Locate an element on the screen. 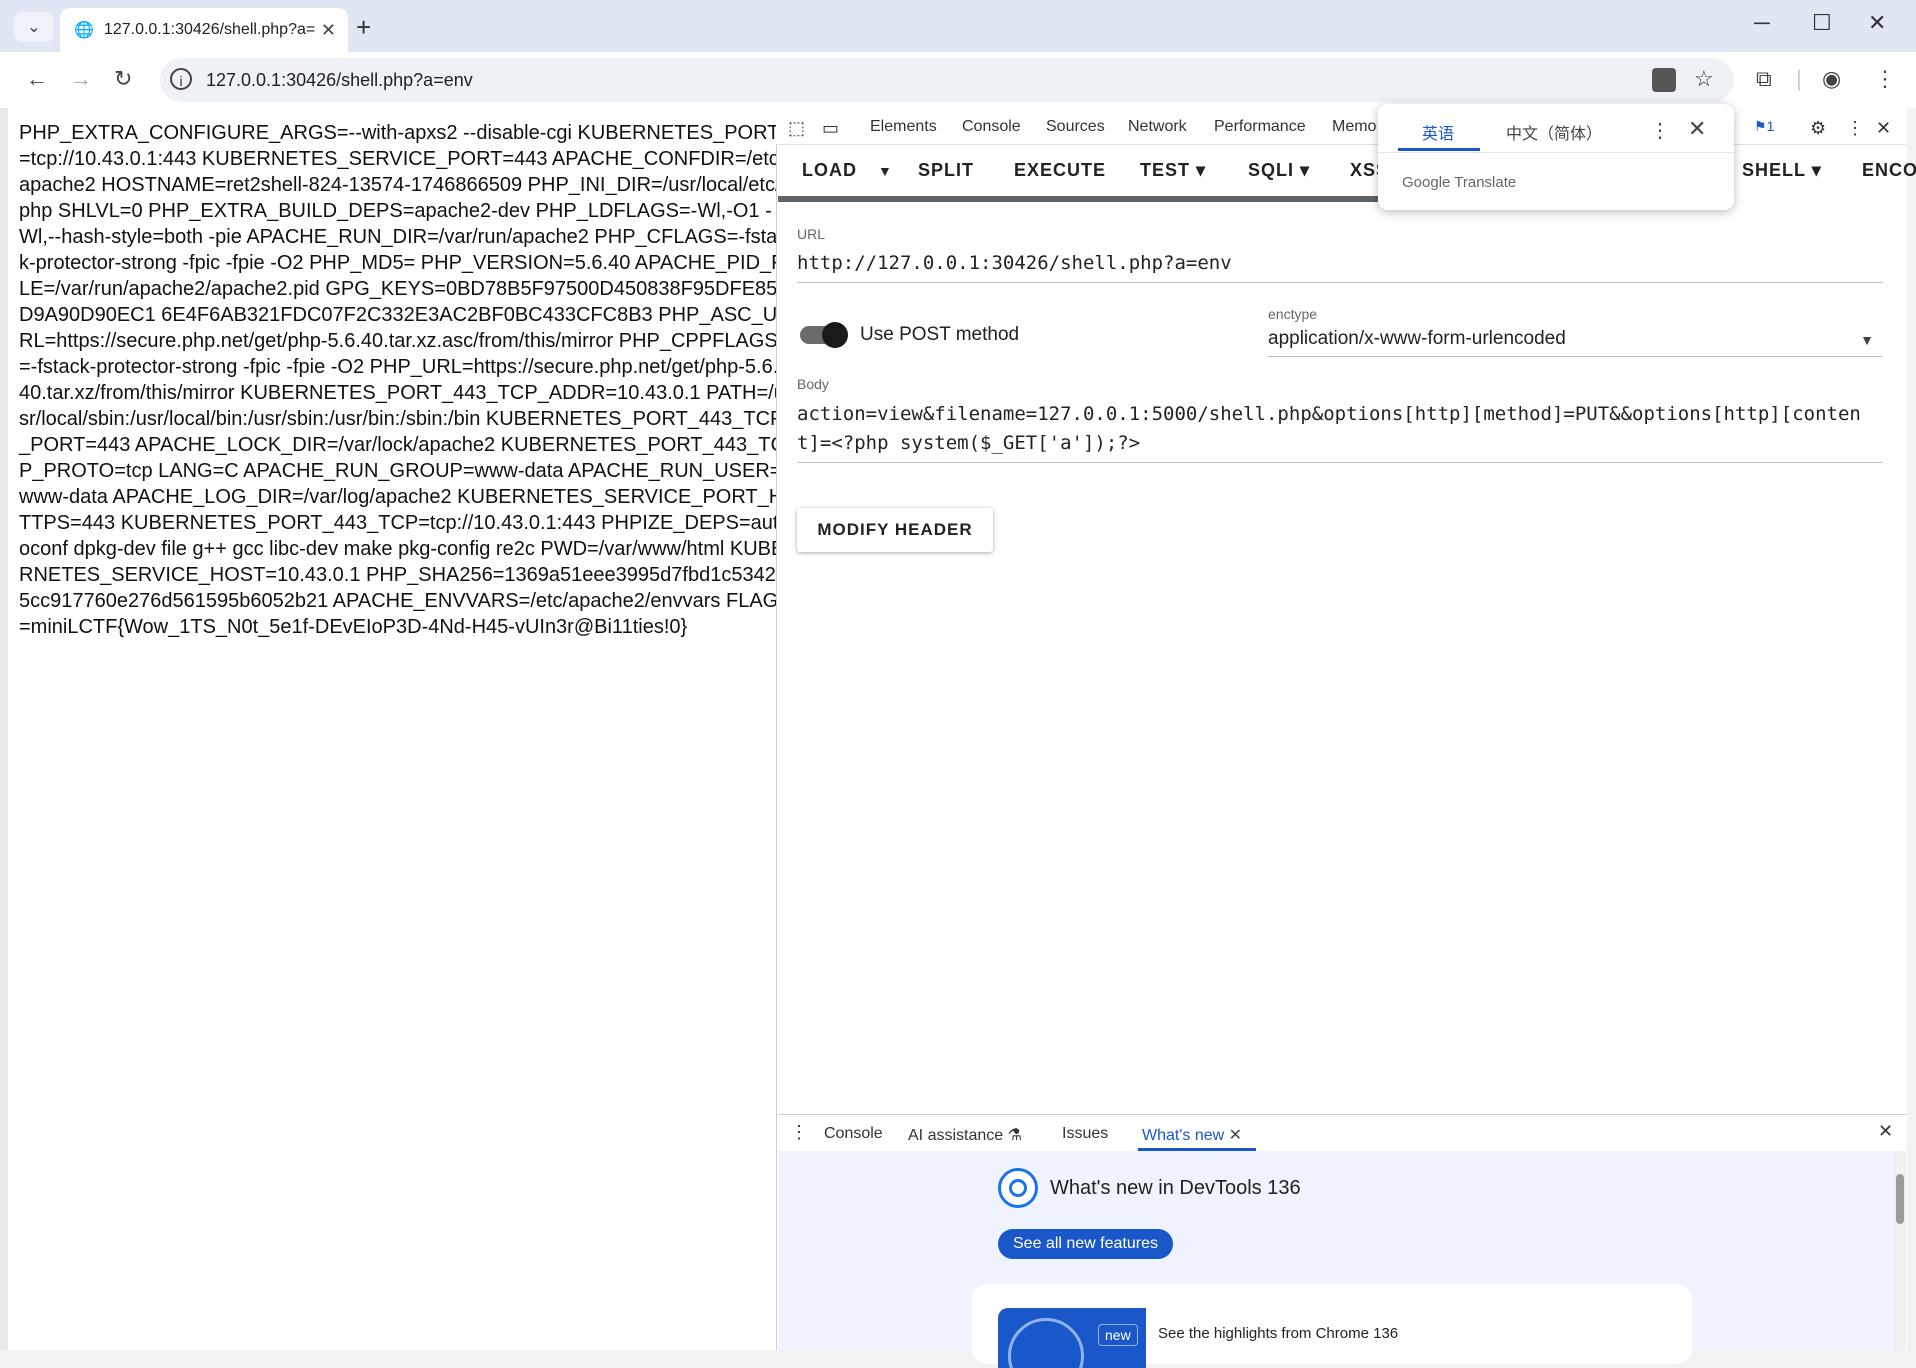 The width and height of the screenshot is (1916, 1368). bookmark-star-icon: ☆ is located at coordinates (1704, 79).